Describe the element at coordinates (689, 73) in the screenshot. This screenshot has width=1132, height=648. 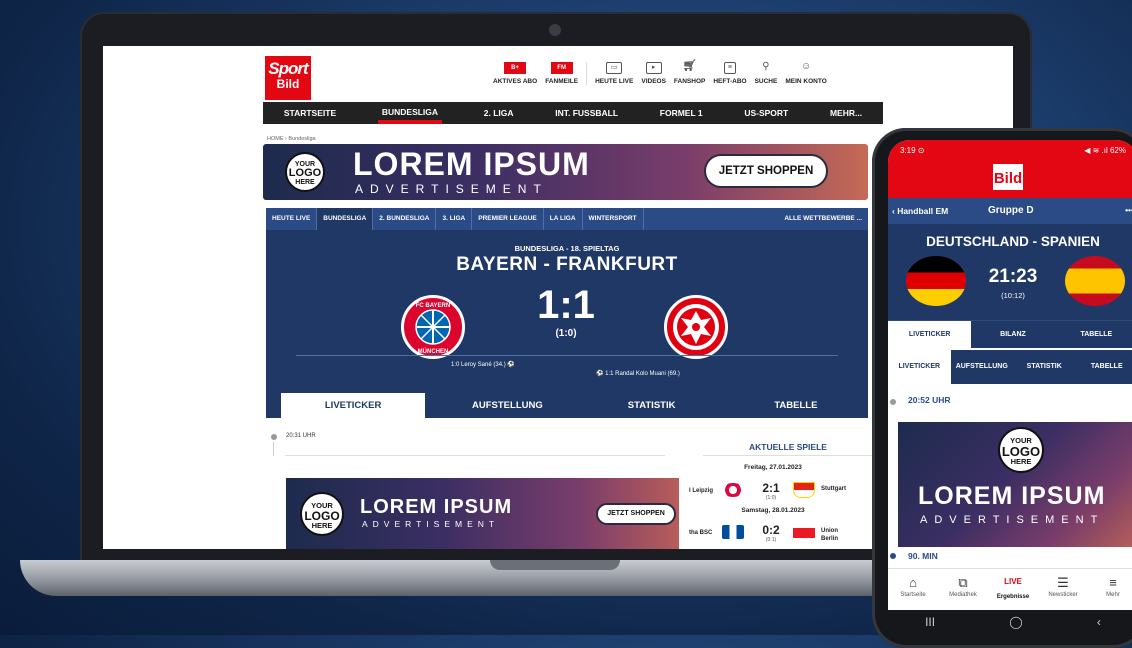
I see `top-nav-fanshop: 🛒︎FANSHOP` at that location.